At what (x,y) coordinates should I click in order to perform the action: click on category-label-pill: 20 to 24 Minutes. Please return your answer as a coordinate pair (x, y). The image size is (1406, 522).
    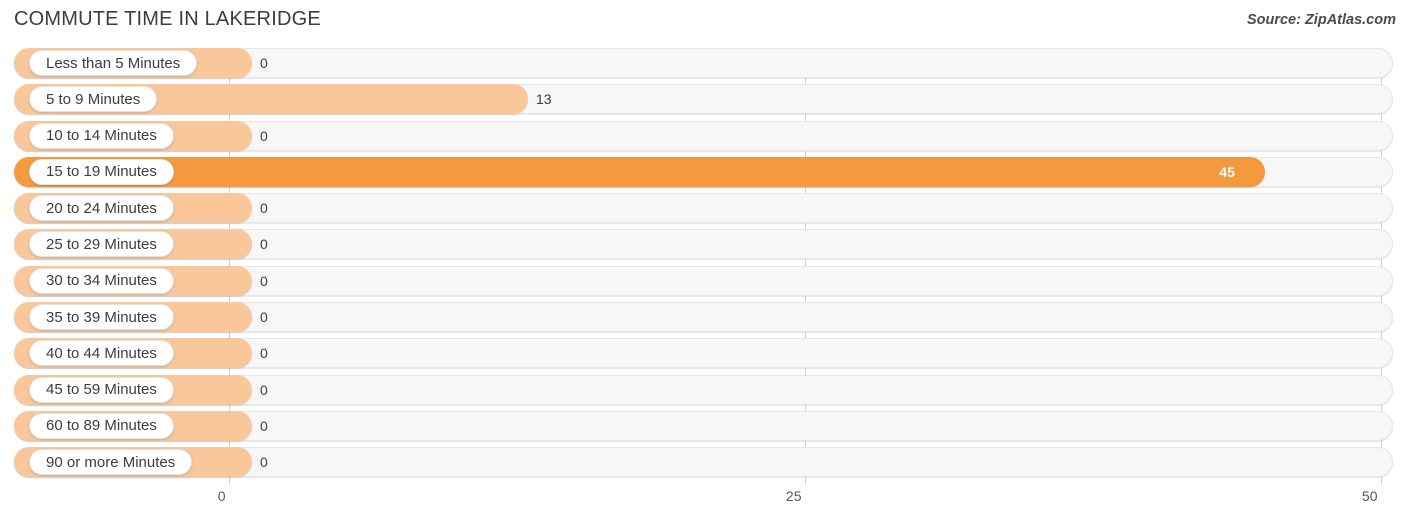
    Looking at the image, I should click on (101, 208).